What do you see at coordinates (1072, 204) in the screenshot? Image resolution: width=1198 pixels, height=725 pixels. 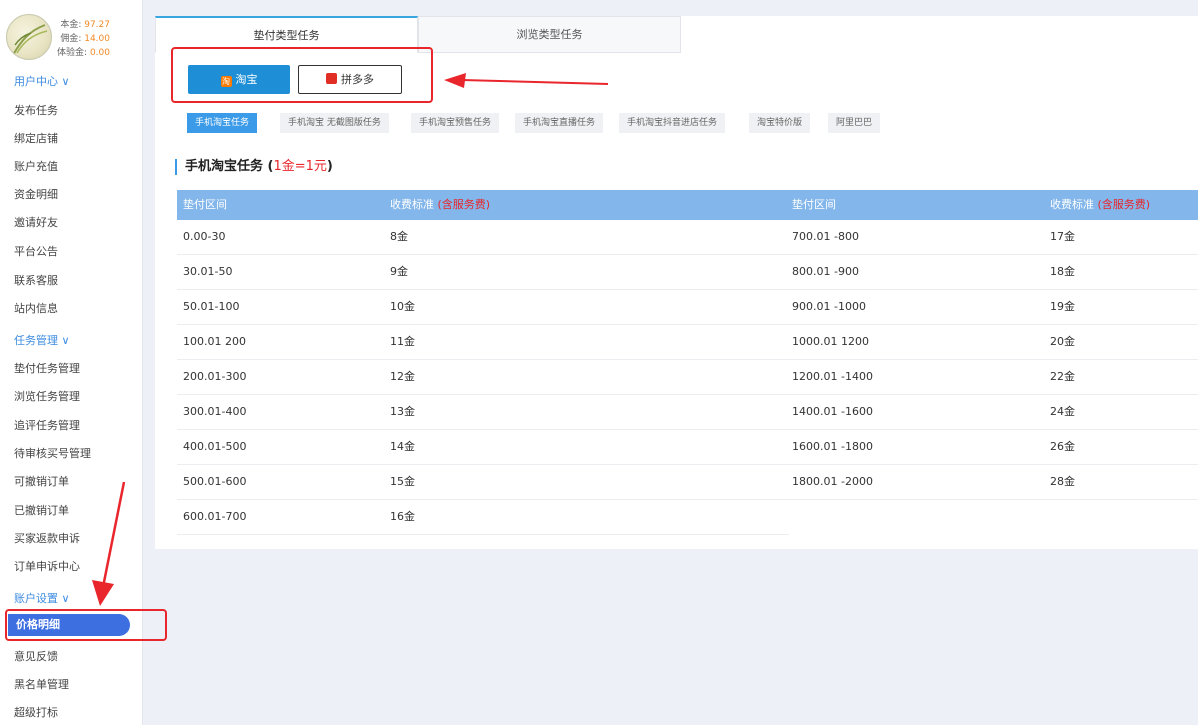 I see `header-fee-right-label: 收费标准` at bounding box center [1072, 204].